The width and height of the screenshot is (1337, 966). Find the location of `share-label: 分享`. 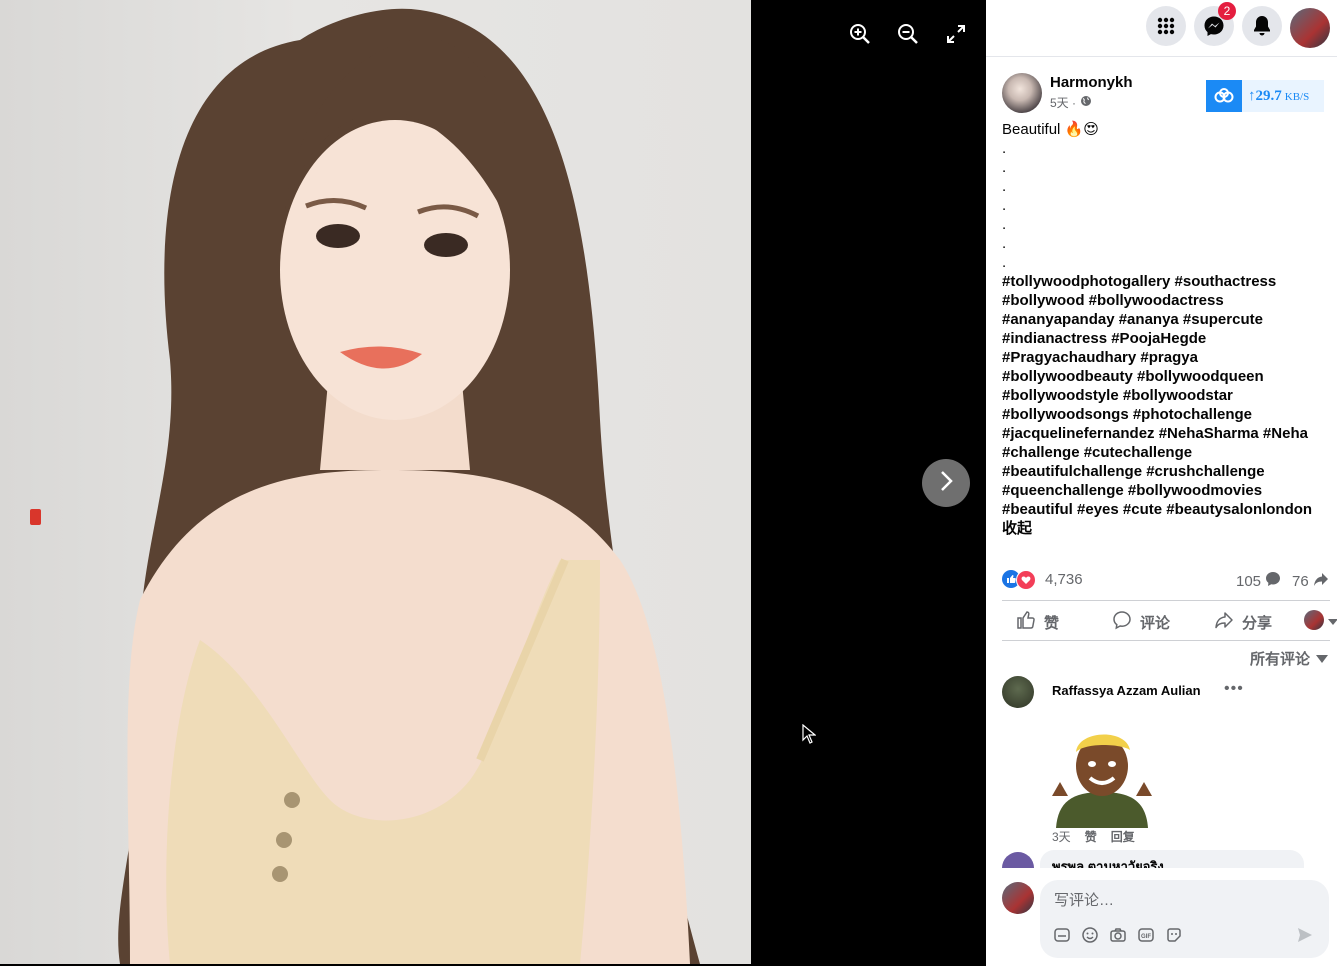

share-label: 分享 is located at coordinates (1257, 623).